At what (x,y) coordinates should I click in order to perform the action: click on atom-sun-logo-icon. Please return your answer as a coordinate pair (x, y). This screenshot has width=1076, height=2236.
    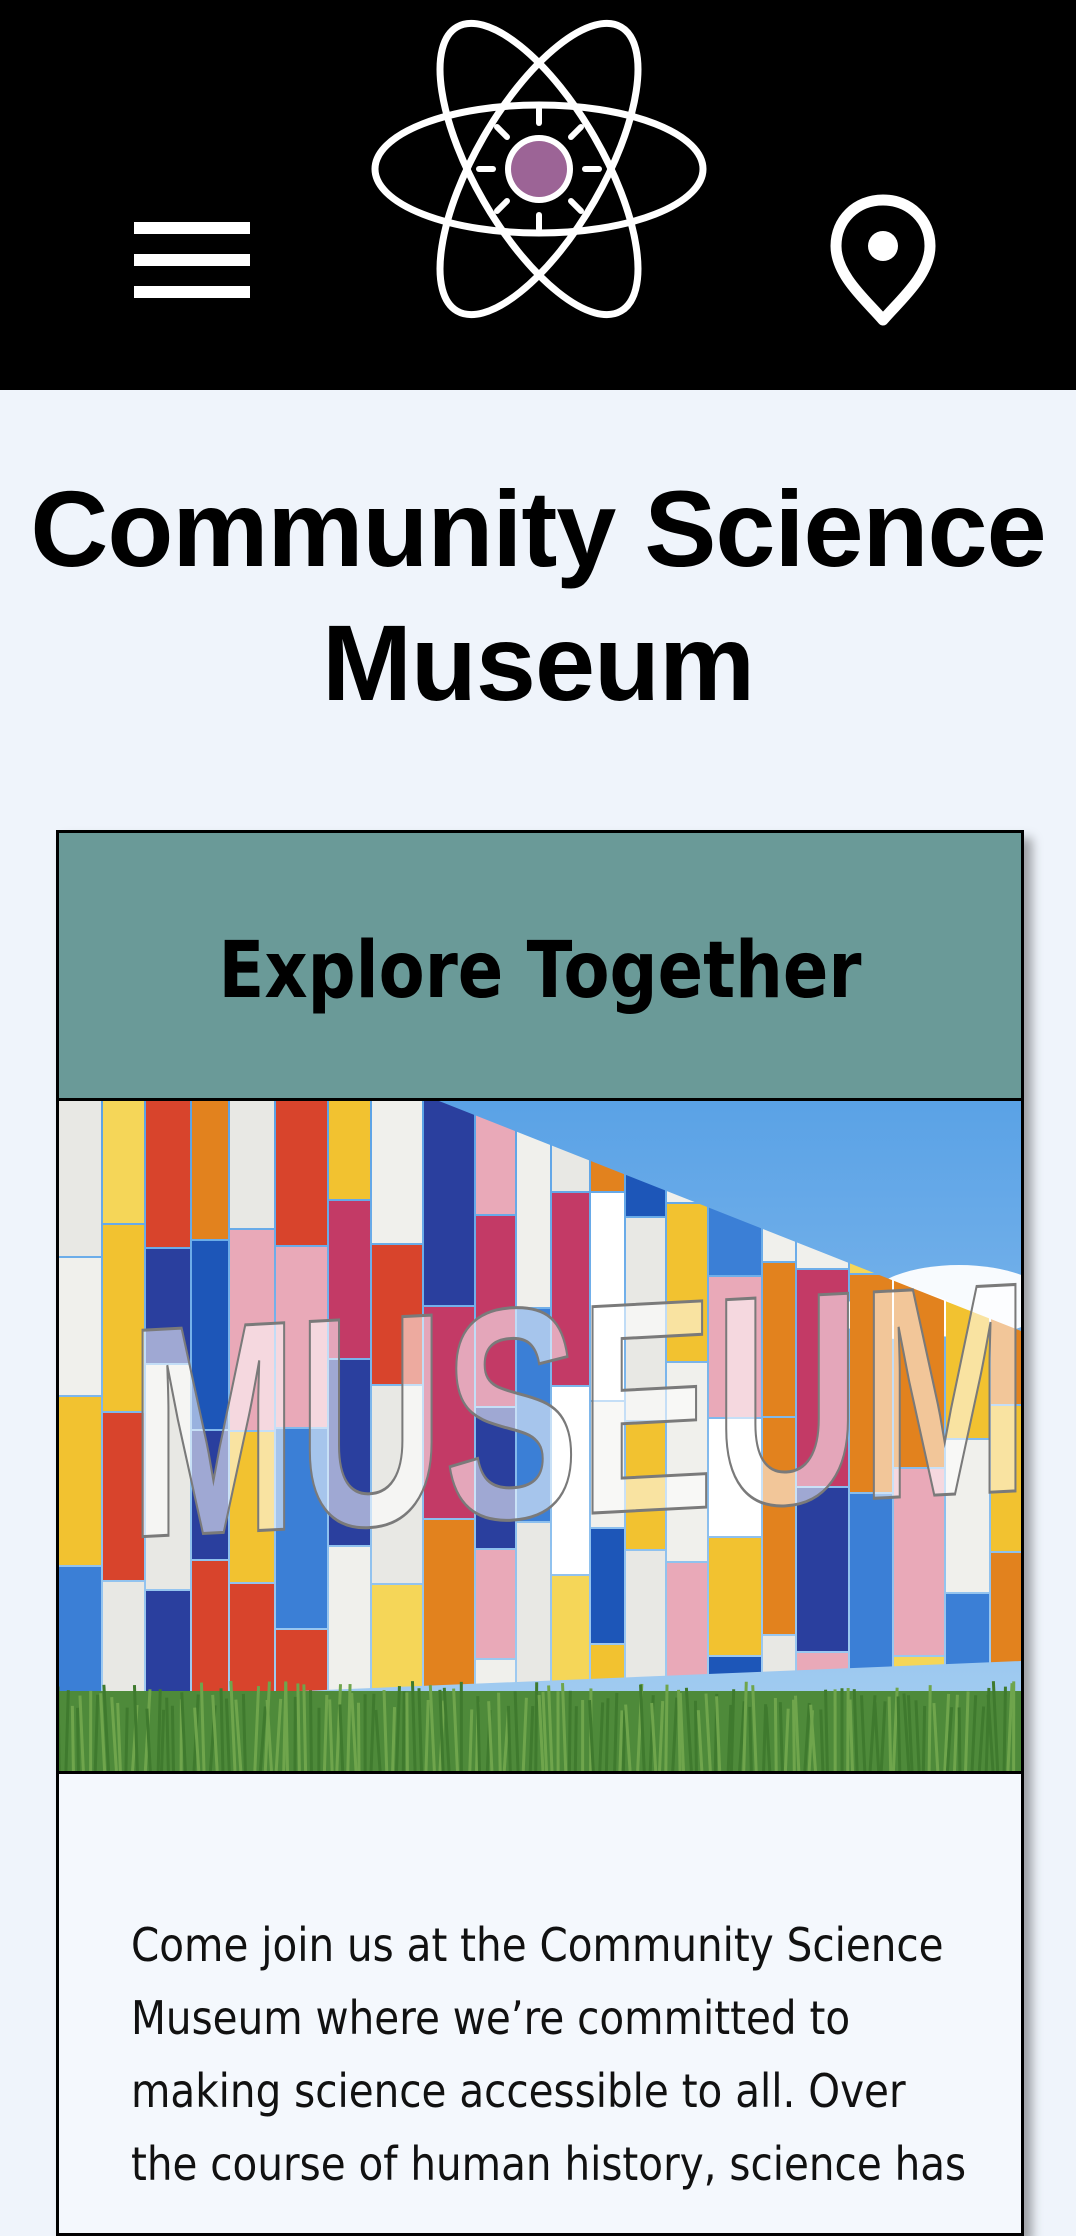
    Looking at the image, I should click on (539, 169).